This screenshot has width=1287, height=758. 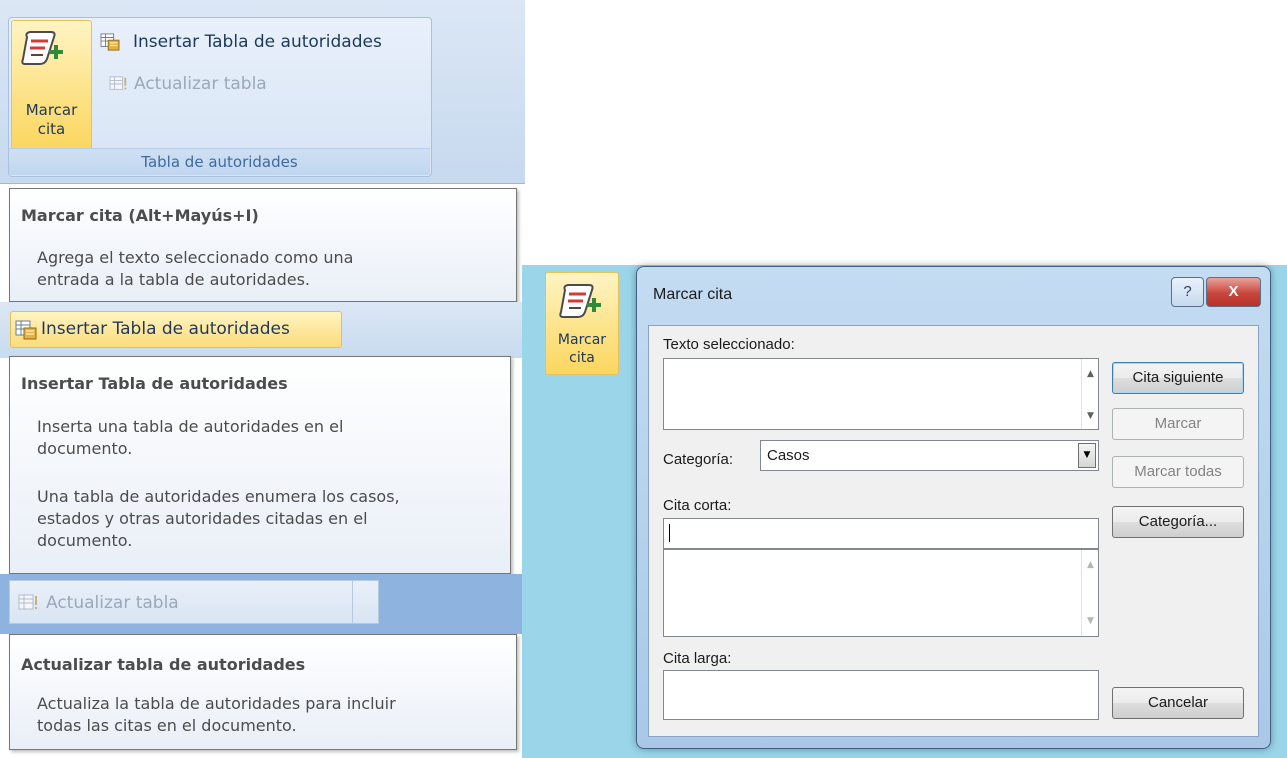 I want to click on help-icon: ?, so click(x=1187, y=291).